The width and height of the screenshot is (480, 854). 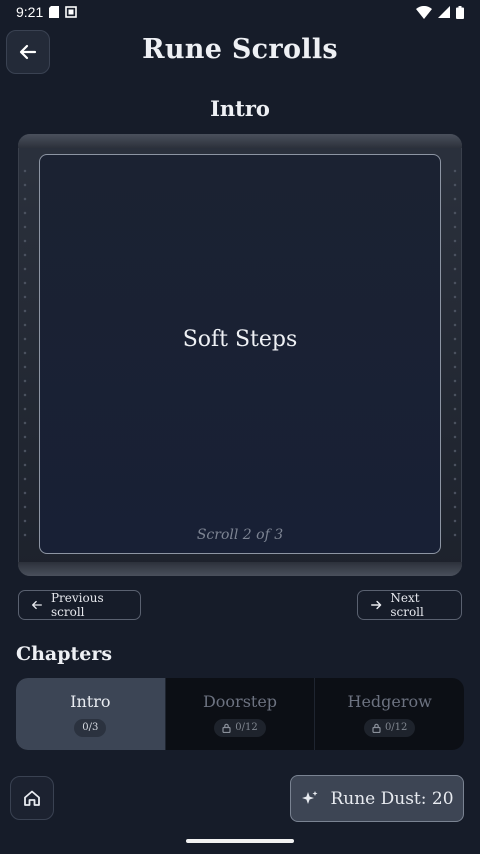 I want to click on status-left: 9:21, so click(x=47, y=12).